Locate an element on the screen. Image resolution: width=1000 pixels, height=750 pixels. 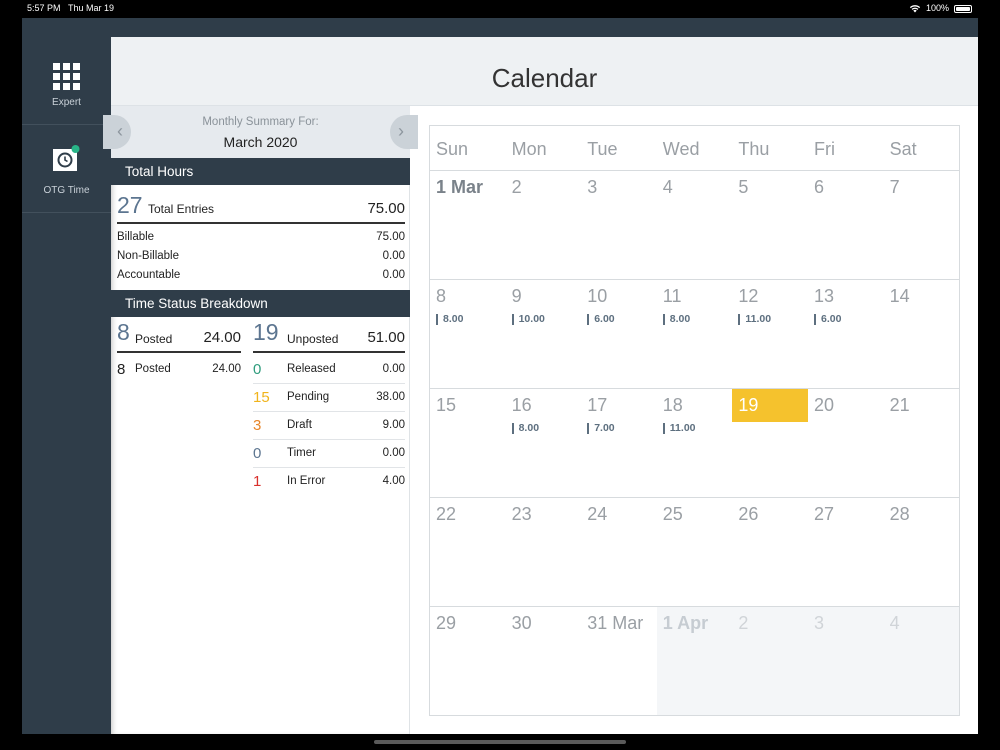
calendar-day-today: 19 is located at coordinates (770, 405).